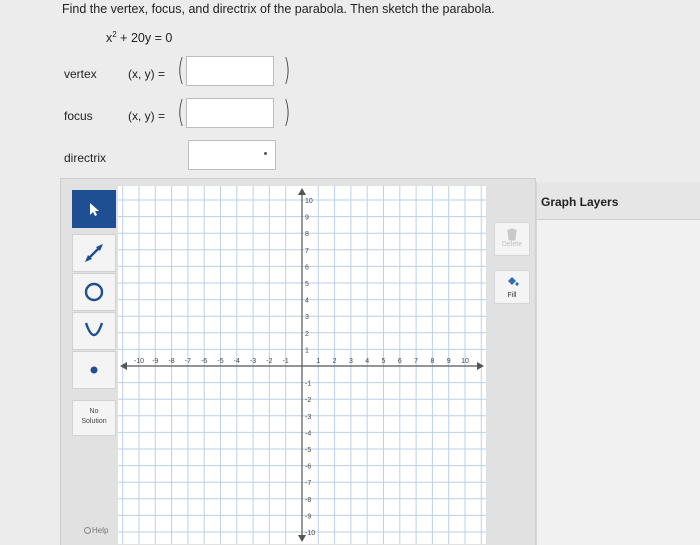 This screenshot has height=545, width=700. What do you see at coordinates (449, 361) in the screenshot?
I see `x-tick-label: 9` at bounding box center [449, 361].